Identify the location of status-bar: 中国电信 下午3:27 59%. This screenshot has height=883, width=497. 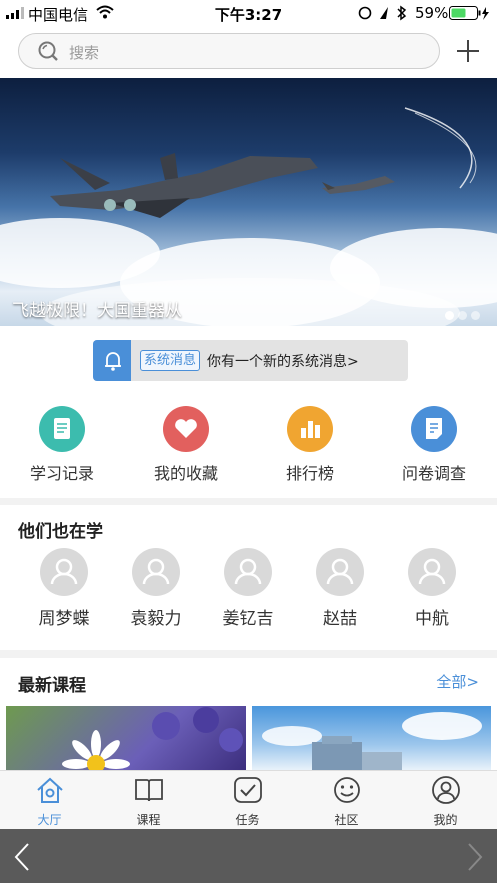
(248, 13).